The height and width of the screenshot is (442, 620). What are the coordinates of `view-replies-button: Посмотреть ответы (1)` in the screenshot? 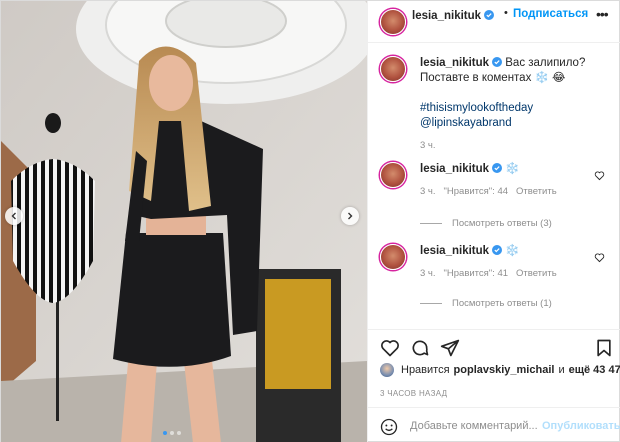 It's located at (486, 303).